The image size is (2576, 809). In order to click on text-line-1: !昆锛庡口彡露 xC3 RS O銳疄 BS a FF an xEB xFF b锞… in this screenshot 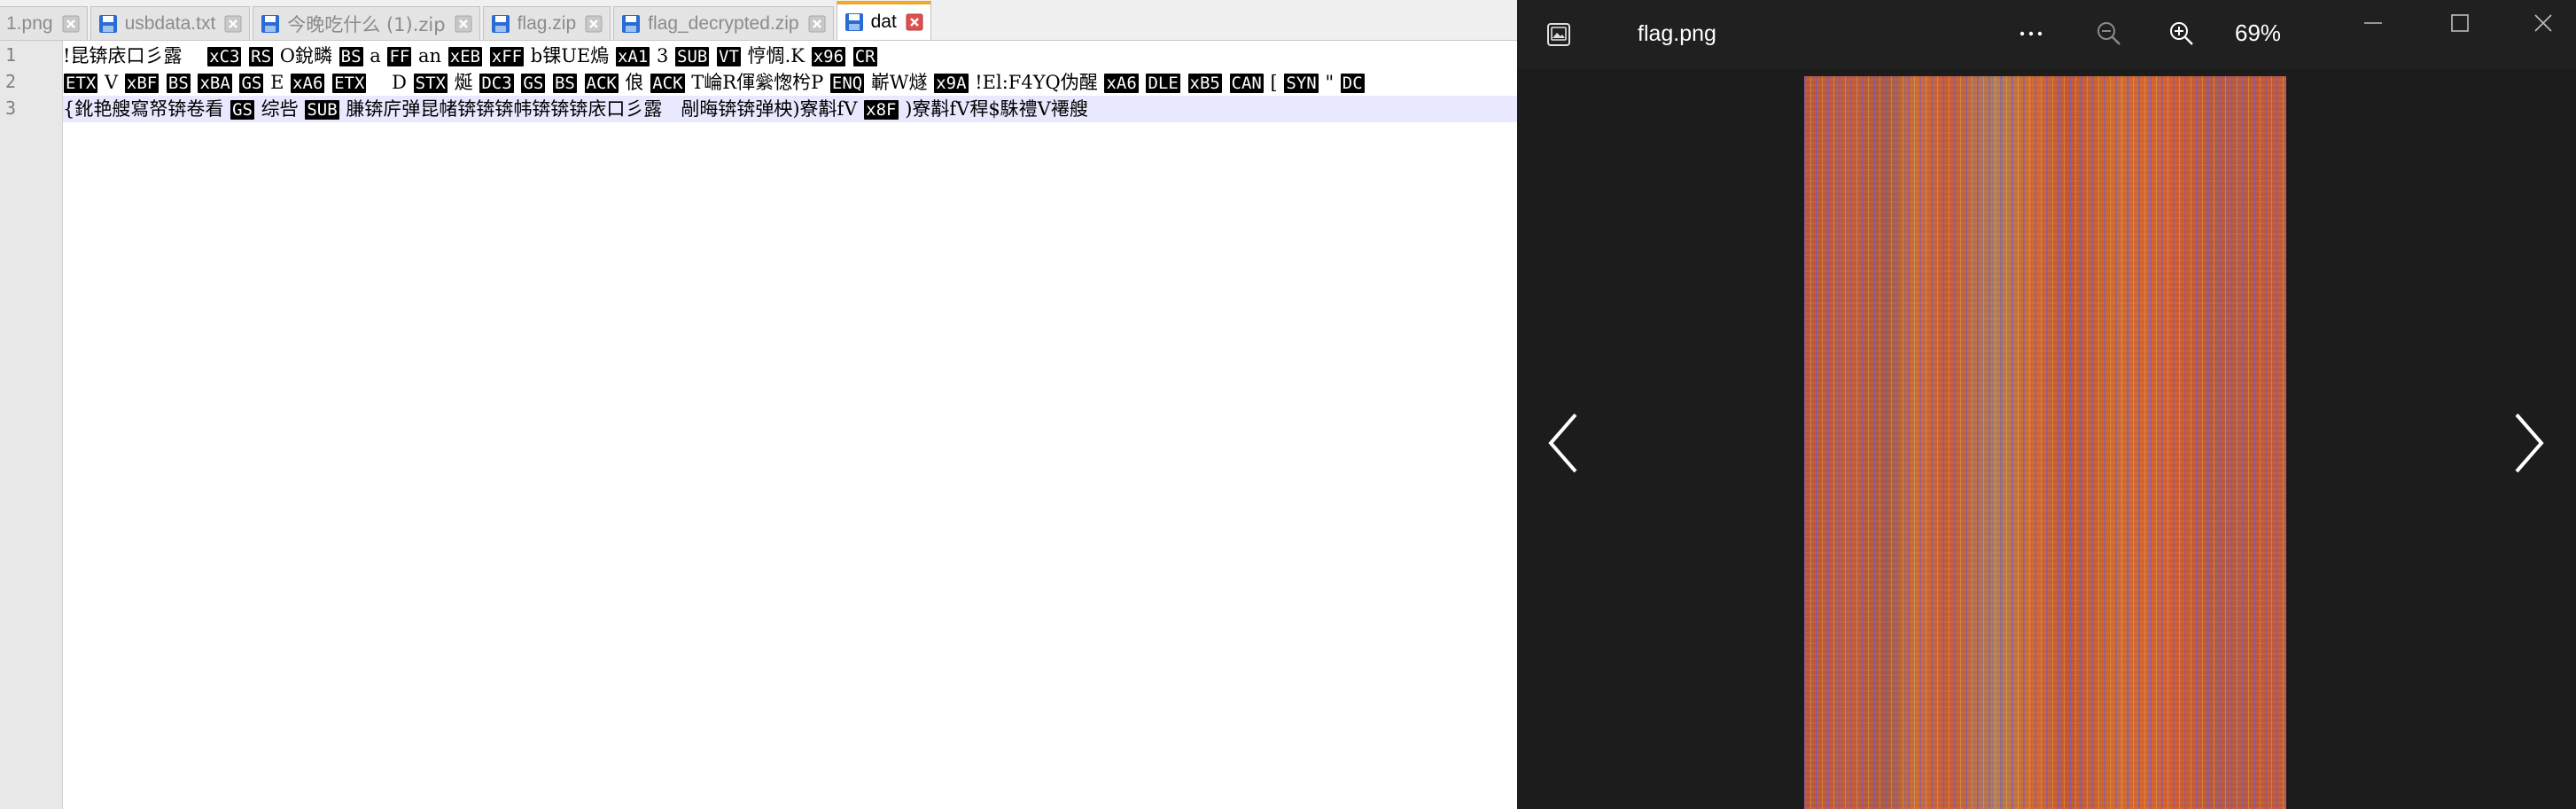, I will do `click(471, 56)`.